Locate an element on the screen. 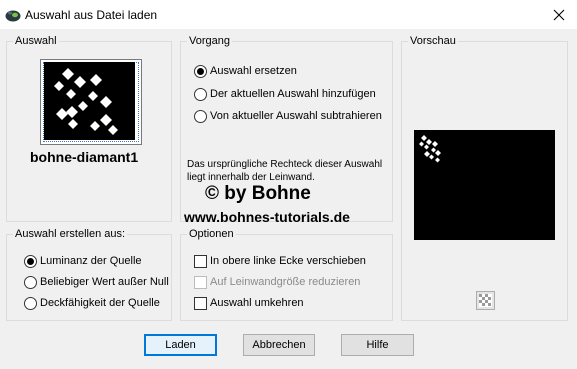 The image size is (577, 369). option-invert: Auswahl umkehren is located at coordinates (249, 303).